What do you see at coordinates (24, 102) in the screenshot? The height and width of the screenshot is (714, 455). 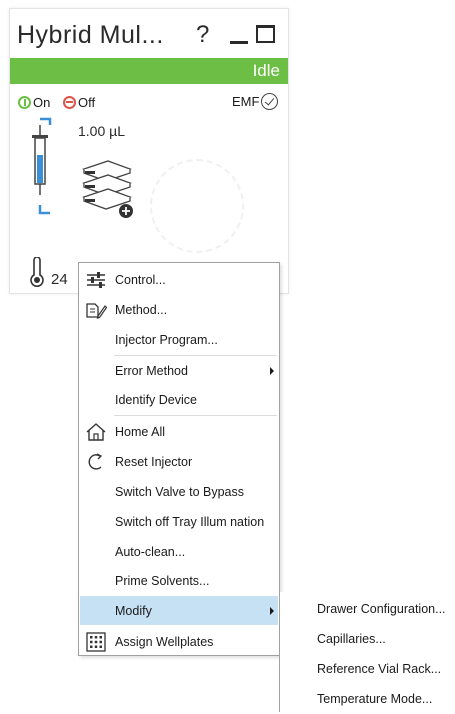 I see `power-on-icon` at bounding box center [24, 102].